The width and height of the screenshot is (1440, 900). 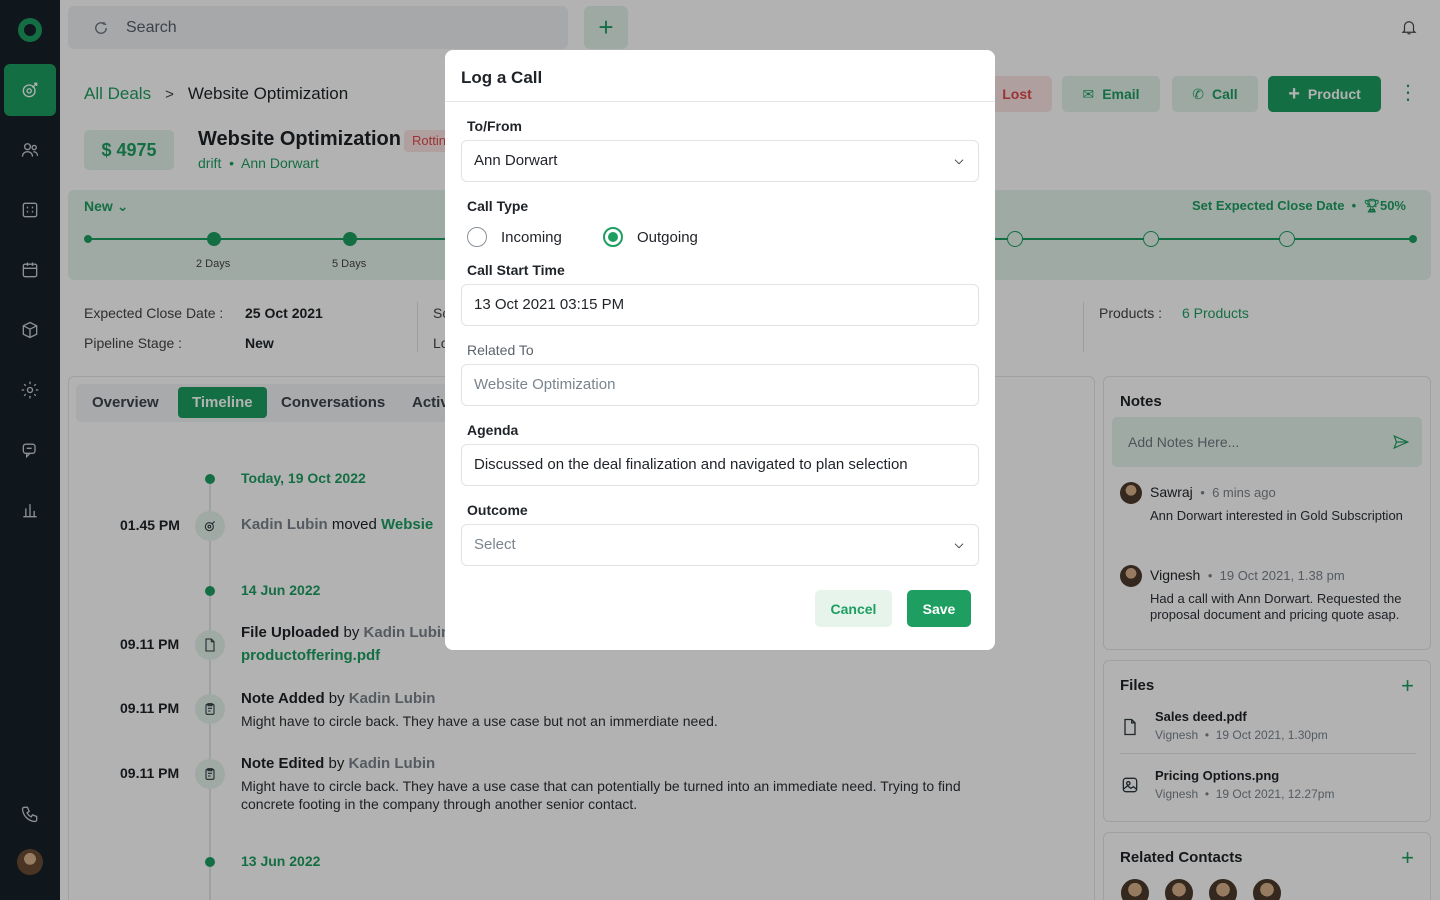 I want to click on outcome-placeholder: Select, so click(x=495, y=544).